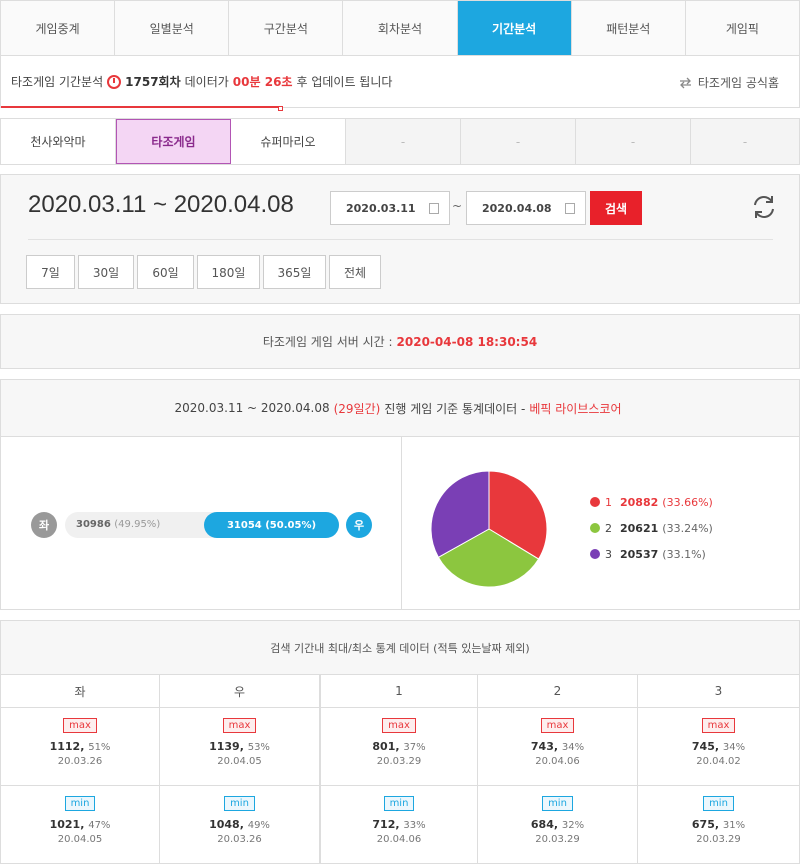 The width and height of the screenshot is (800, 864). What do you see at coordinates (202, 525) in the screenshot?
I see `left-right-bar-track: 30986 (49.95%) 31054 (50.05%)` at bounding box center [202, 525].